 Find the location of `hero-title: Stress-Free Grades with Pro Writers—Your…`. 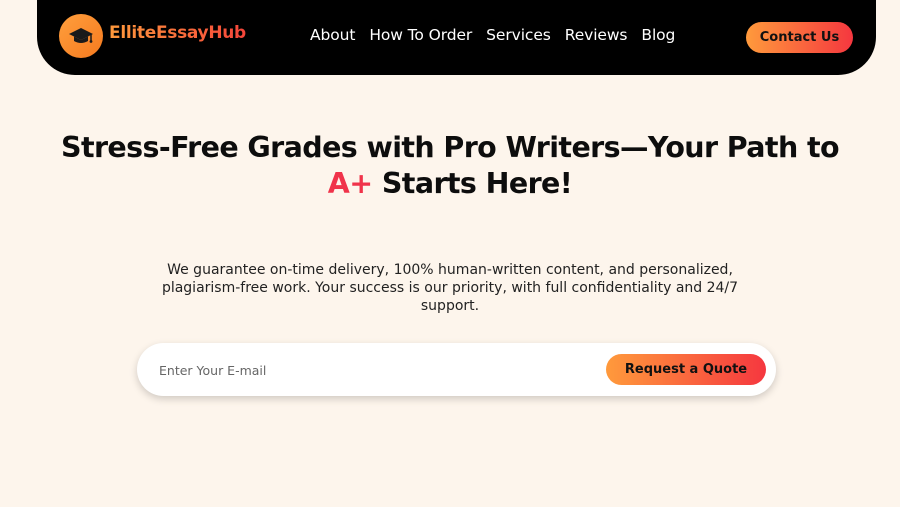

hero-title: Stress-Free Grades with Pro Writers—Your… is located at coordinates (450, 166).